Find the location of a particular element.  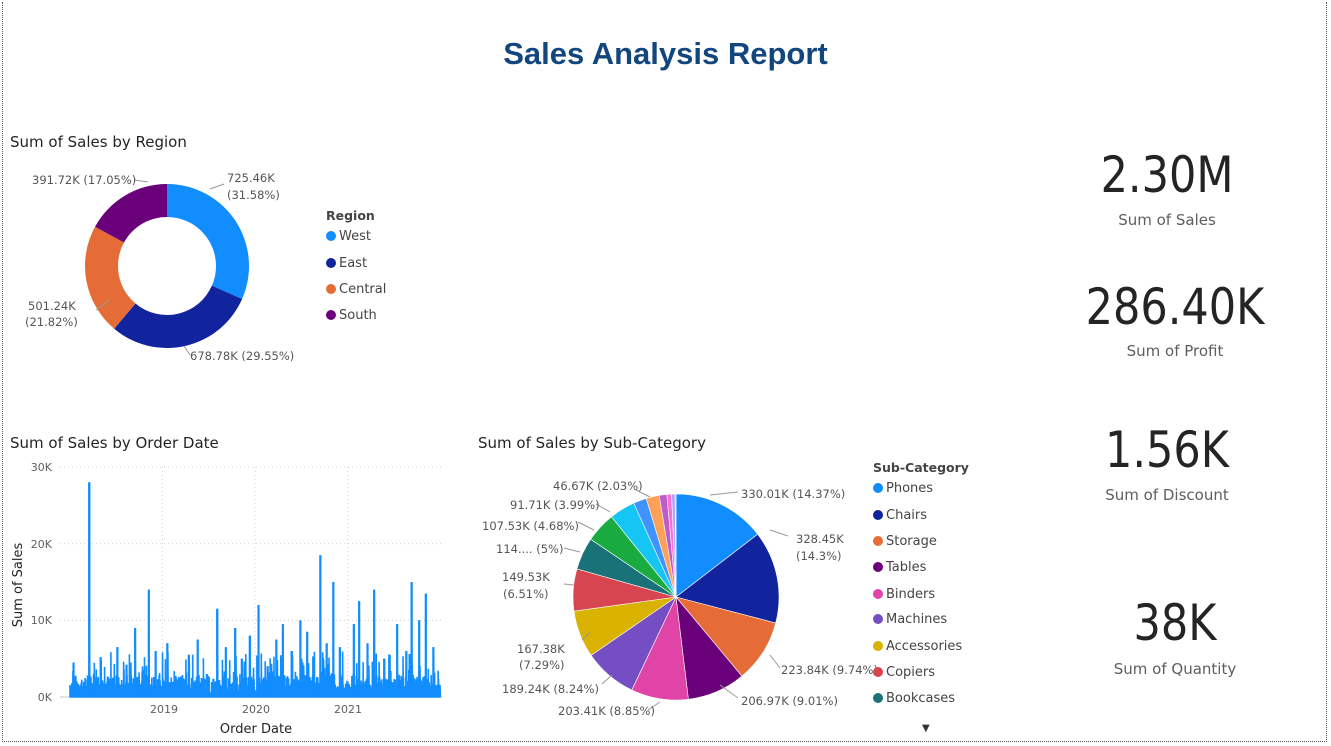

bookcases-data-label: 114.... (5%) is located at coordinates (530, 549).